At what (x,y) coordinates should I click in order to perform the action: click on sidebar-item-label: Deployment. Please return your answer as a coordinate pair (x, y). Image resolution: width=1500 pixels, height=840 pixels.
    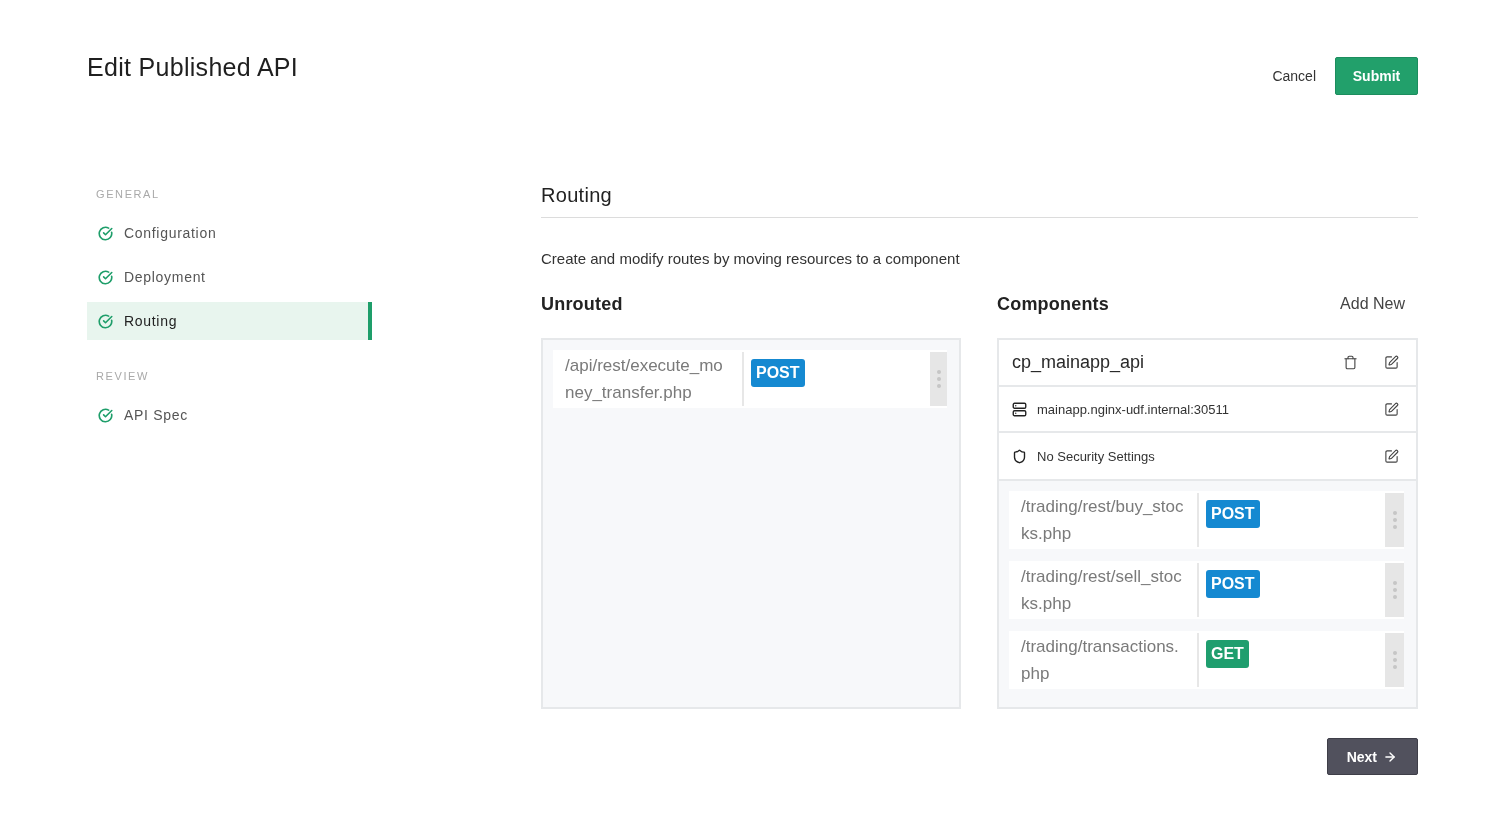
    Looking at the image, I should click on (165, 277).